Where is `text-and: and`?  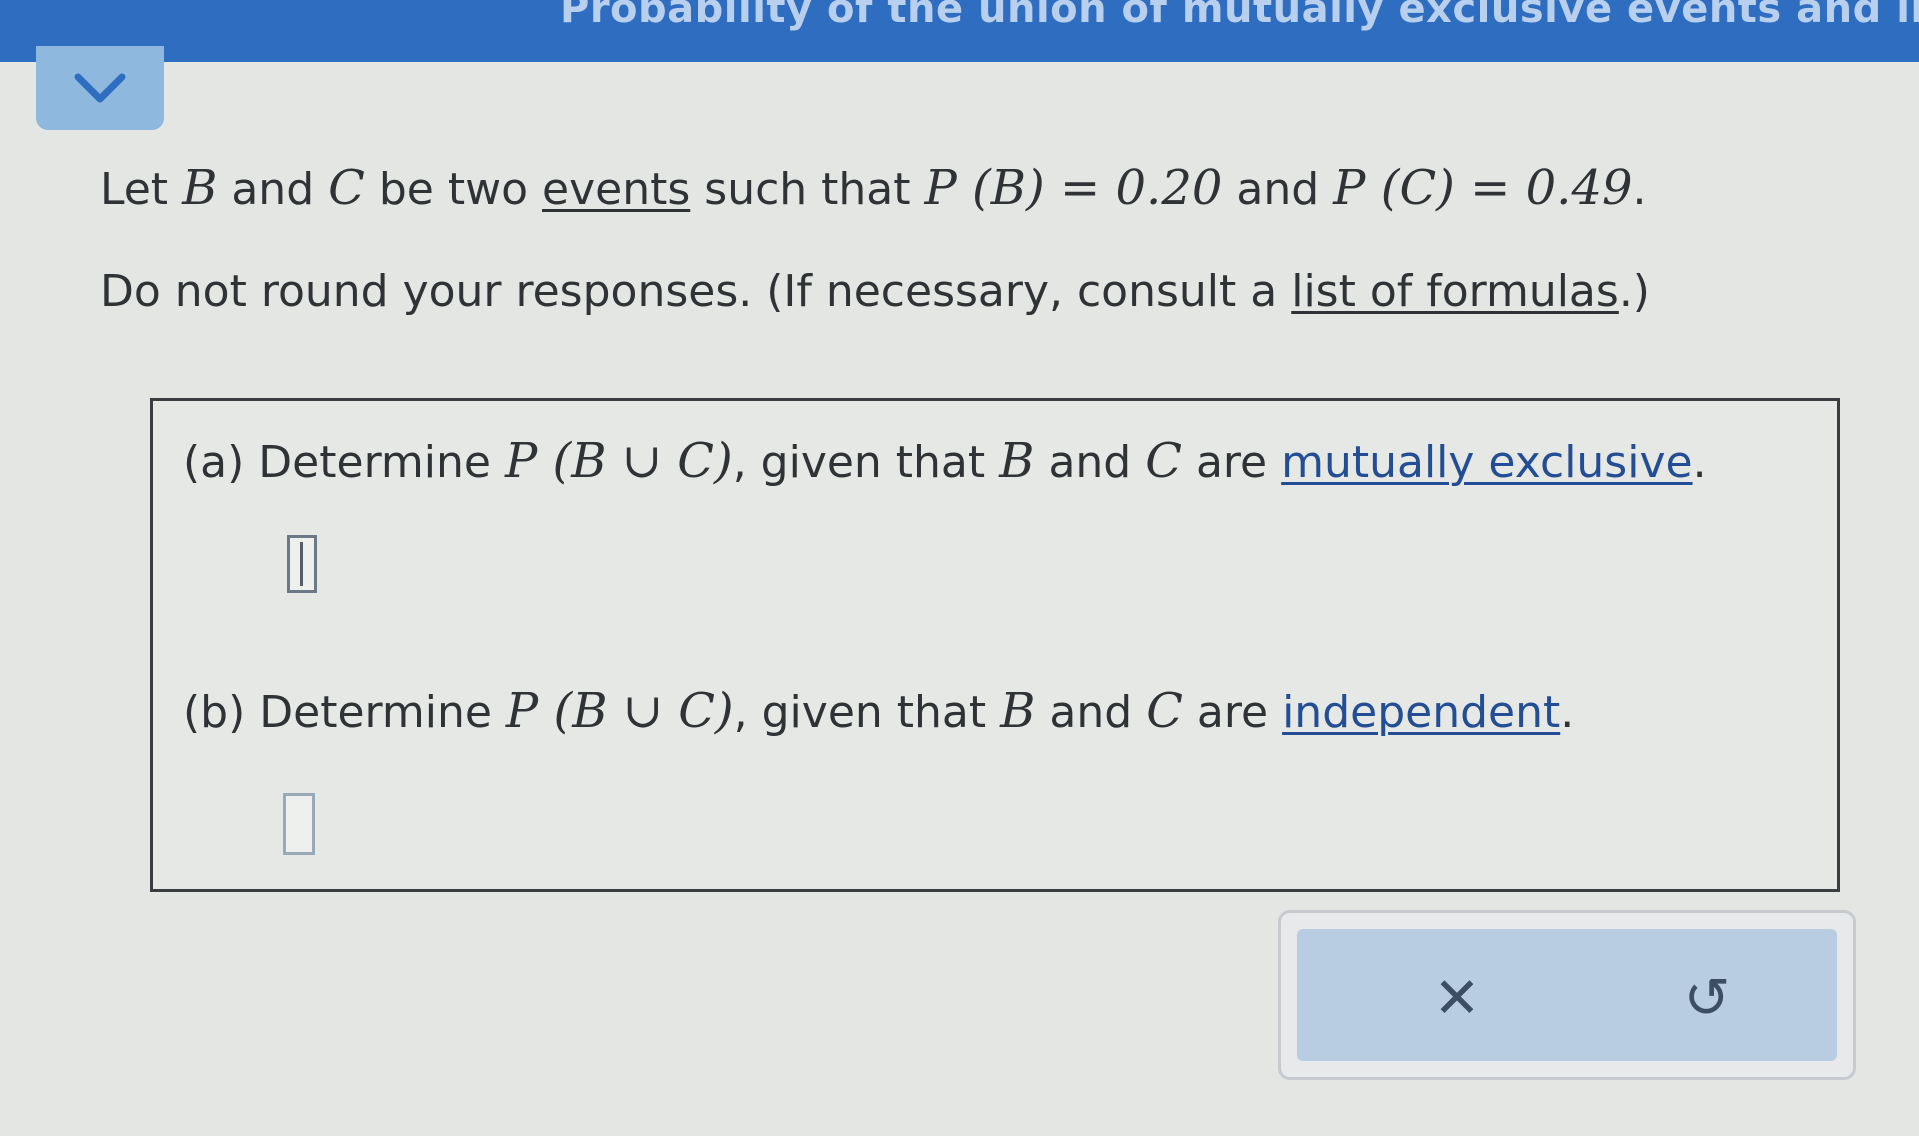 text-and: and is located at coordinates (273, 189).